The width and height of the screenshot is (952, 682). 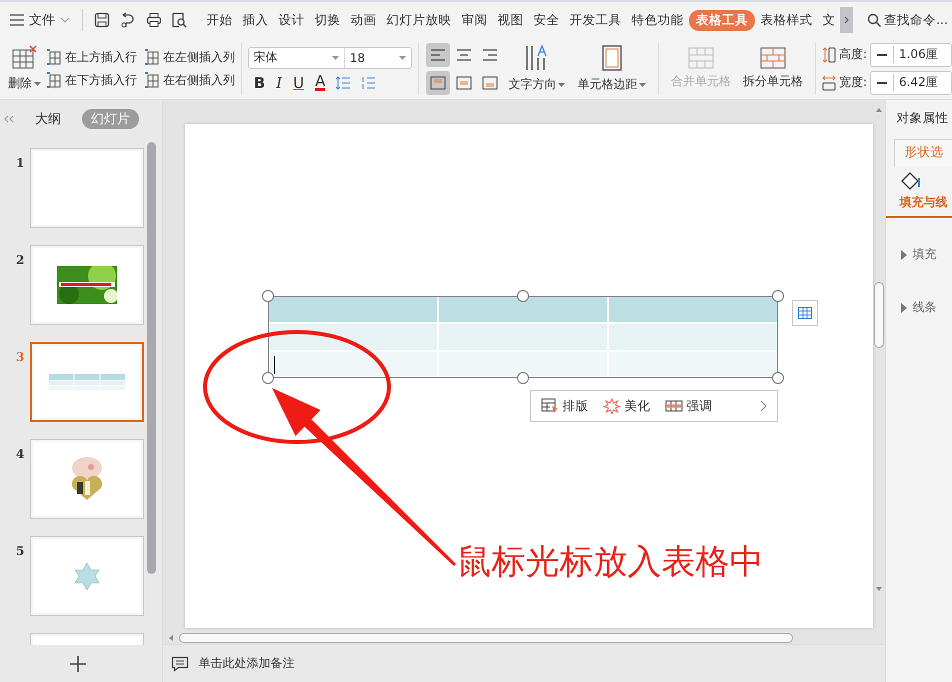 I want to click on sparkle-icon, so click(x=611, y=406).